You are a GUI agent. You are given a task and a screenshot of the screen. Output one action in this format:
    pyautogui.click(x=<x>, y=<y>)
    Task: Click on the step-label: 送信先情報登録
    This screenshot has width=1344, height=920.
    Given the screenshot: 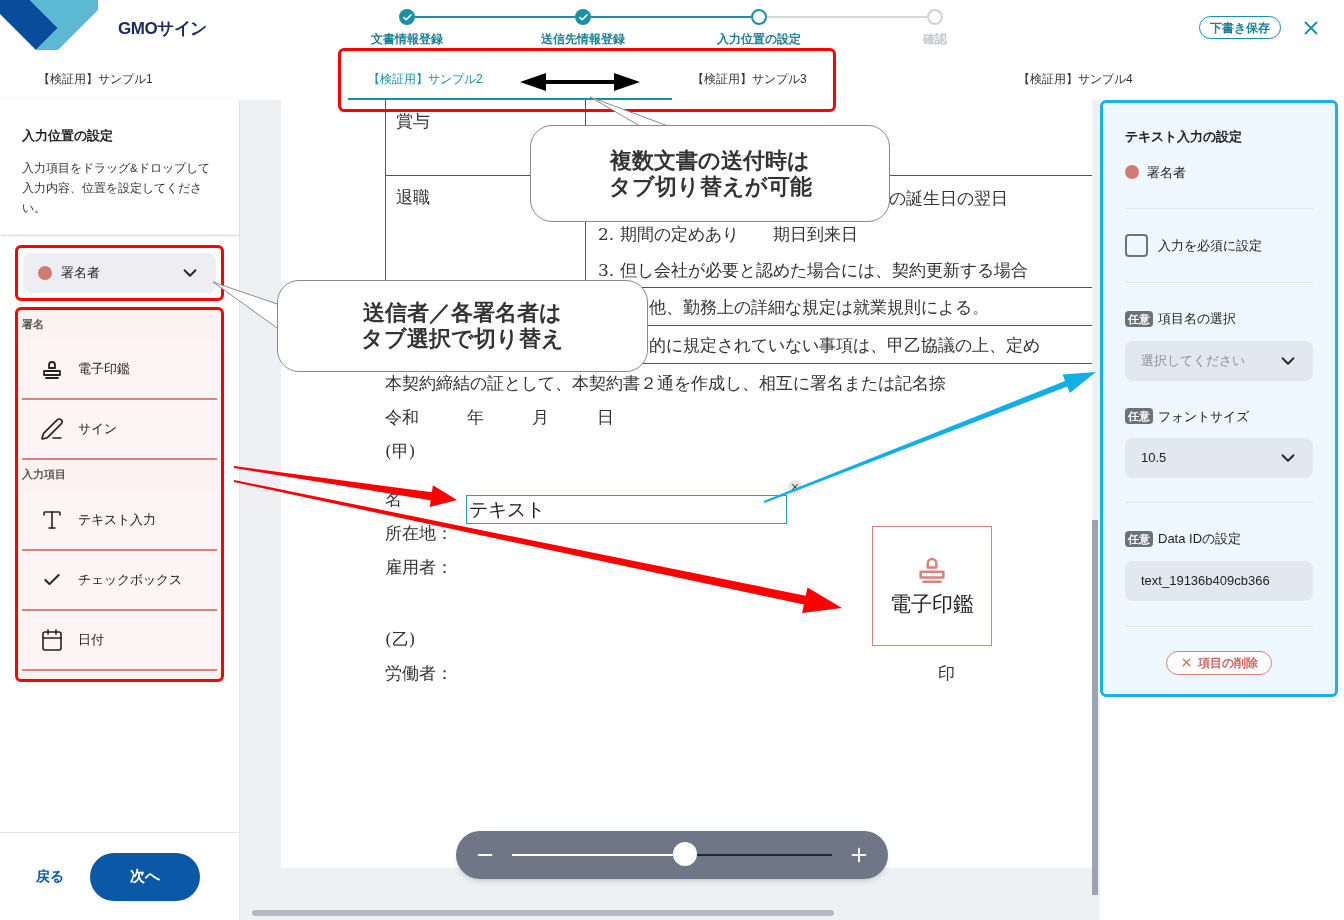 What is the action you would take?
    pyautogui.click(x=583, y=39)
    